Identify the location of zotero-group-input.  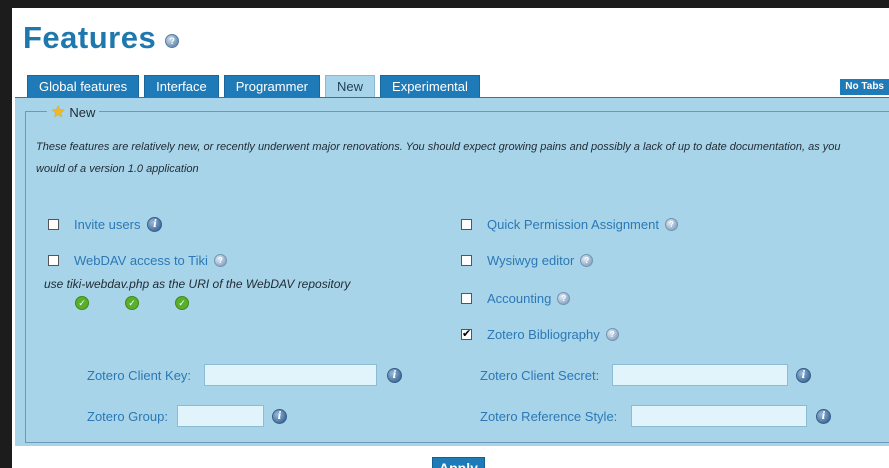
(220, 416).